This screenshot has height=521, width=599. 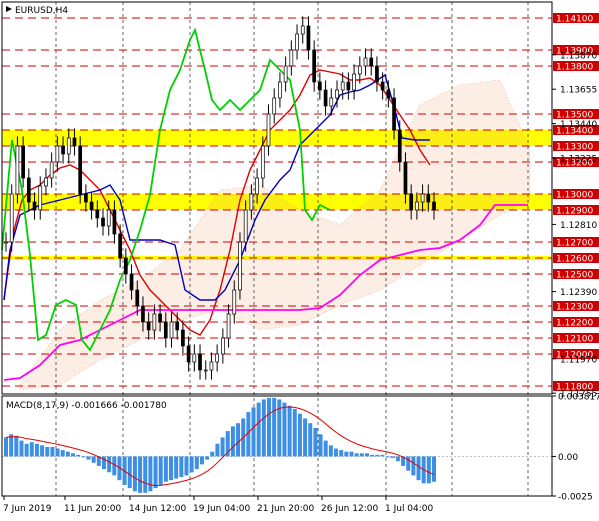 What do you see at coordinates (578, 293) in the screenshot?
I see `price-label: 1.12390` at bounding box center [578, 293].